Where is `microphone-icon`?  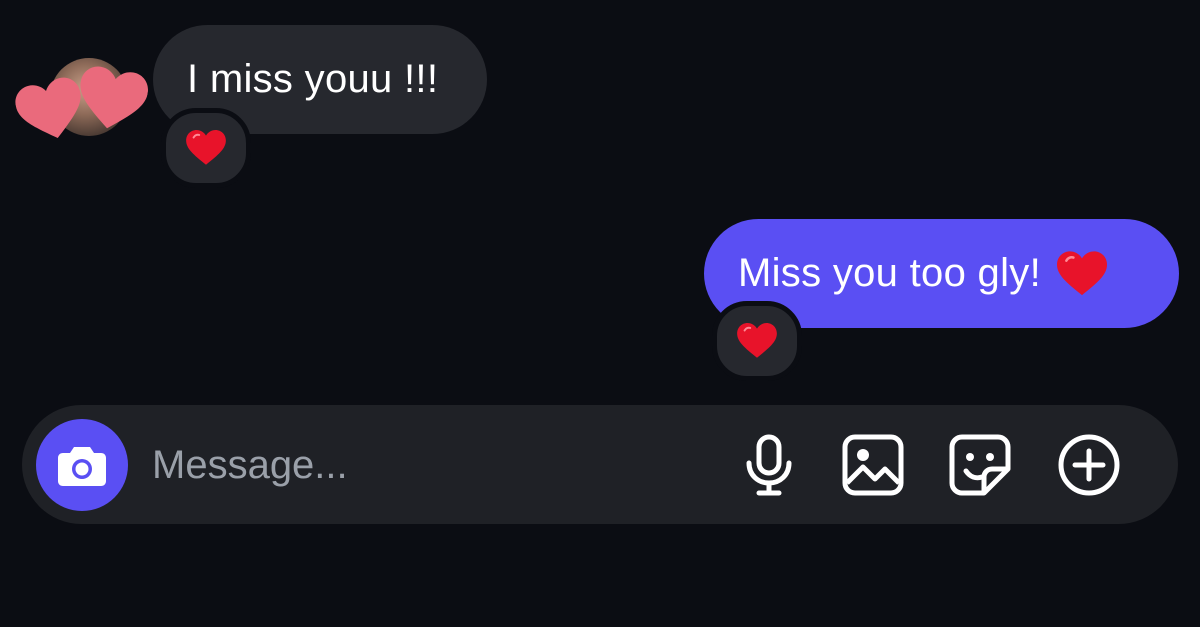
microphone-icon is located at coordinates (769, 465).